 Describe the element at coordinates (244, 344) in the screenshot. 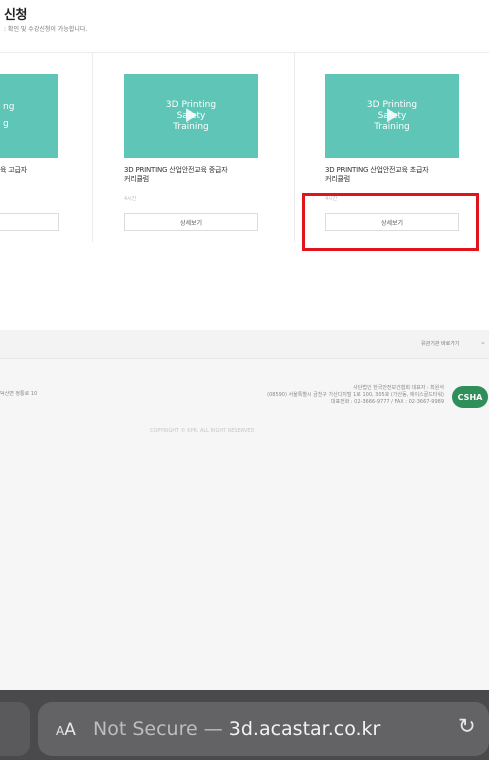

I see `footer-top-bar` at that location.